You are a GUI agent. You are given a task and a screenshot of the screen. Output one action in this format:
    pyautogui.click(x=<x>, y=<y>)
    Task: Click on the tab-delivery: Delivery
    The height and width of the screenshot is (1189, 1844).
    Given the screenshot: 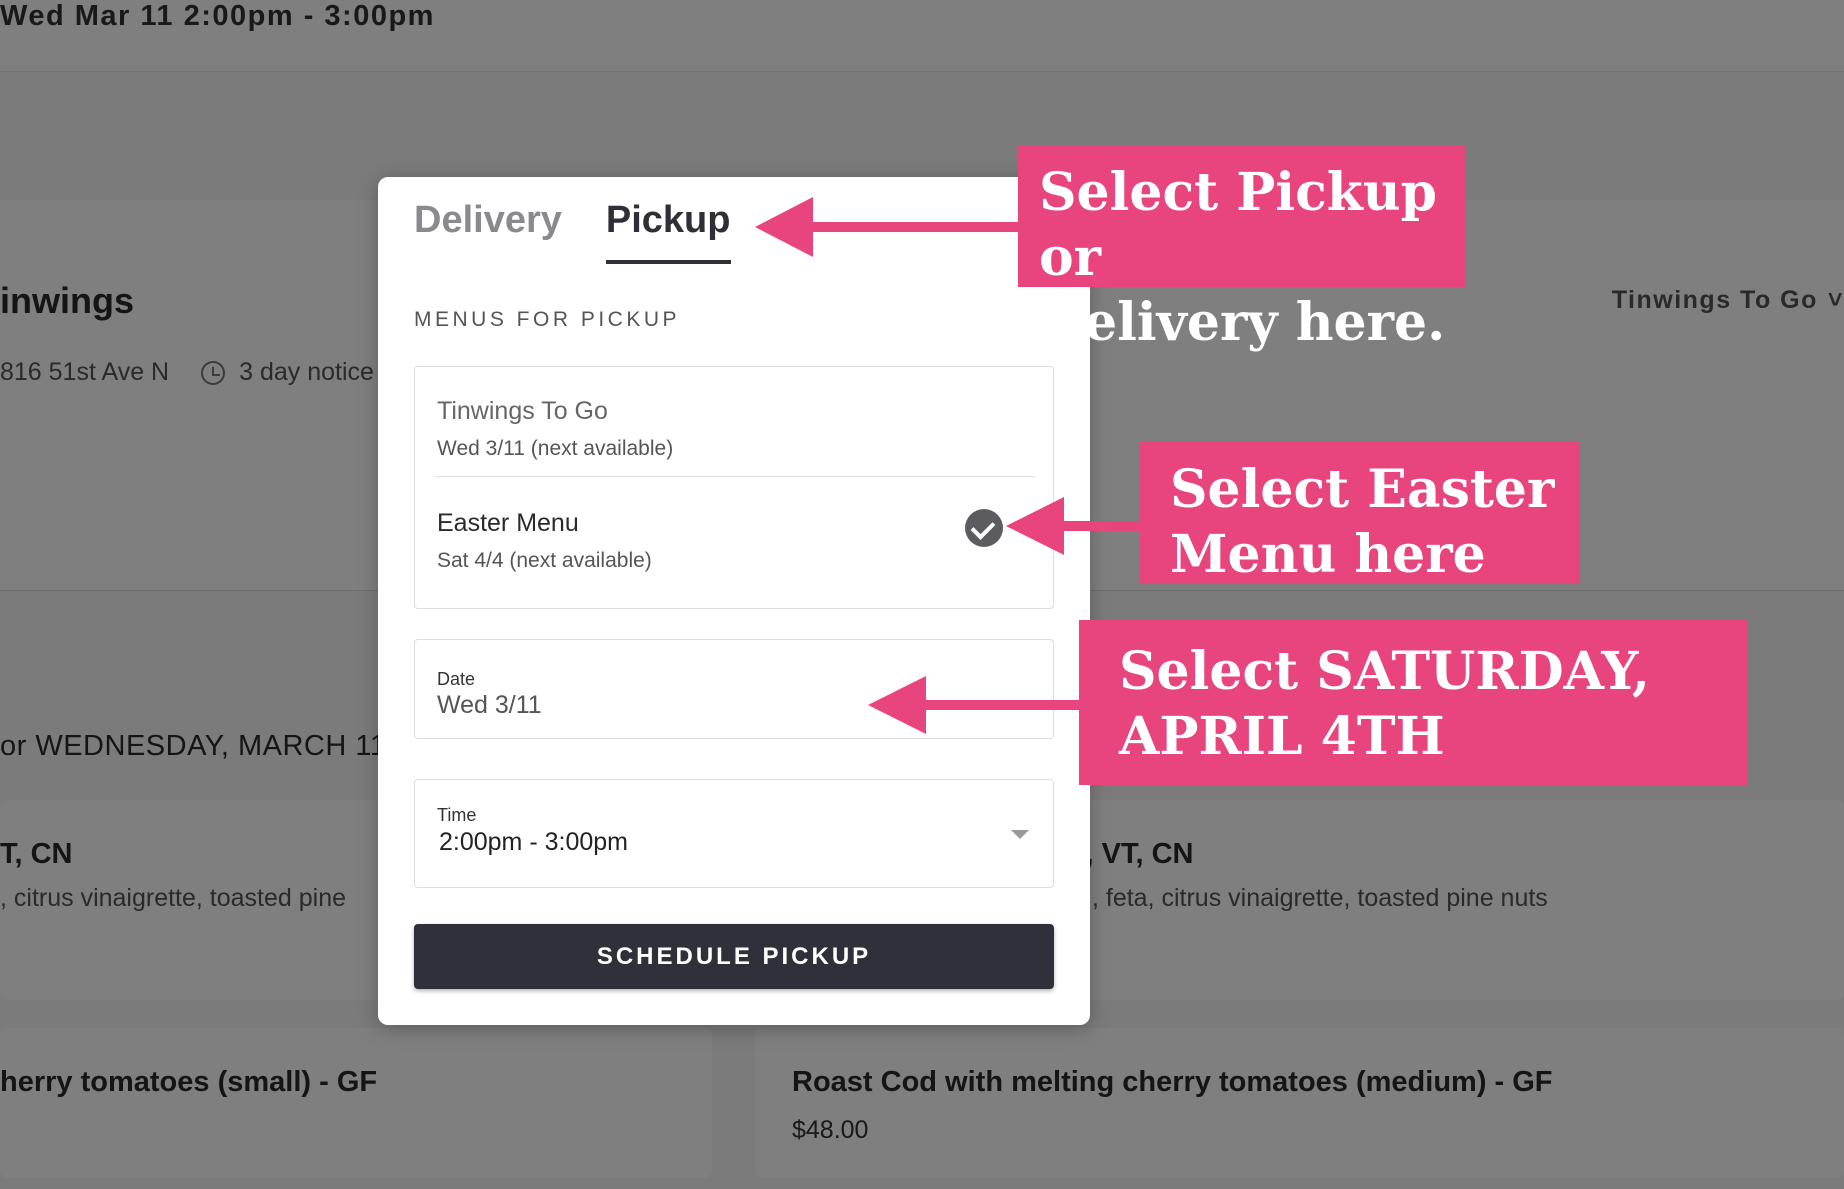 What is the action you would take?
    pyautogui.click(x=488, y=231)
    